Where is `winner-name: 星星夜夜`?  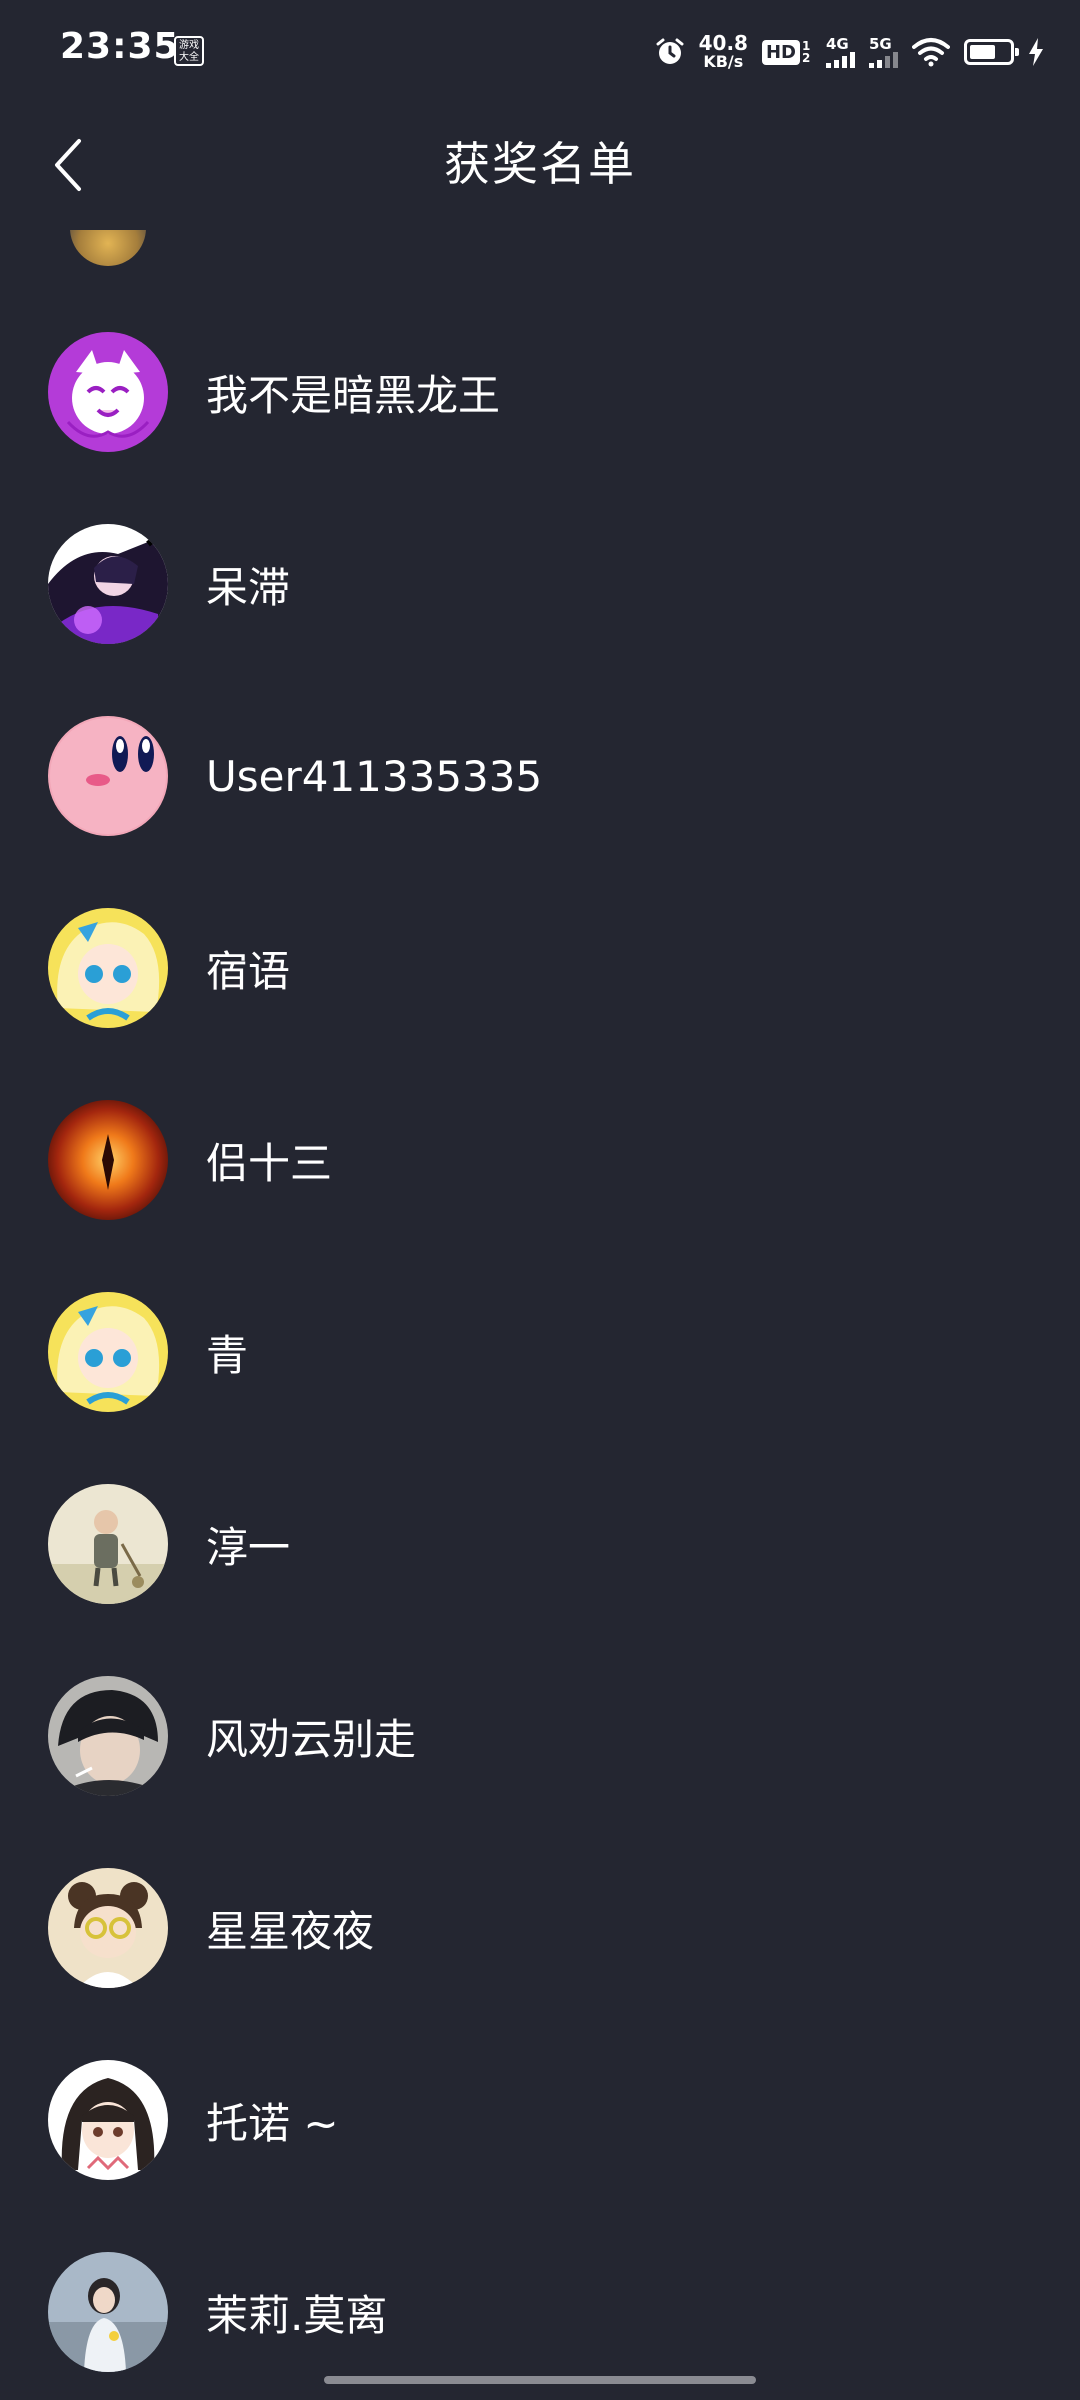
winner-name: 星星夜夜 is located at coordinates (290, 1931).